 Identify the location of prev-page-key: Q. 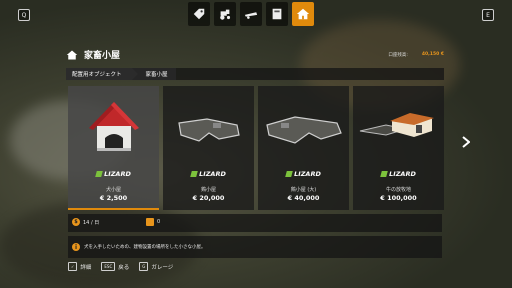
(24, 15).